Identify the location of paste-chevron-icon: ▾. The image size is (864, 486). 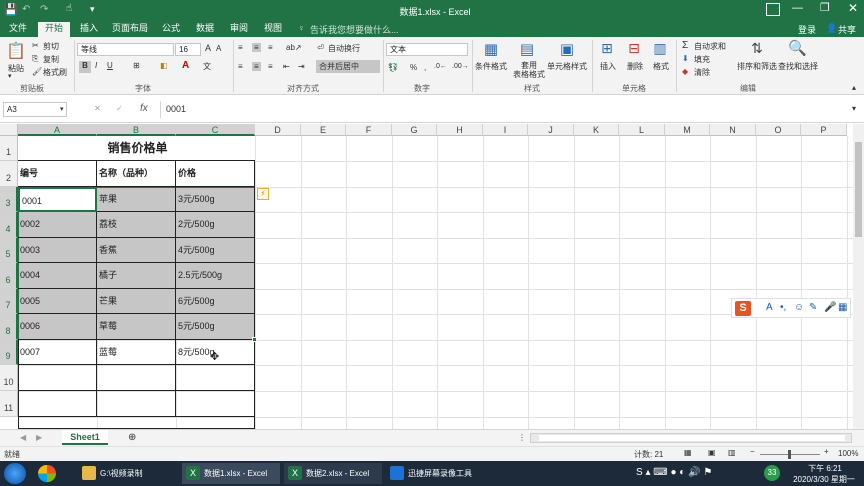
(10, 76).